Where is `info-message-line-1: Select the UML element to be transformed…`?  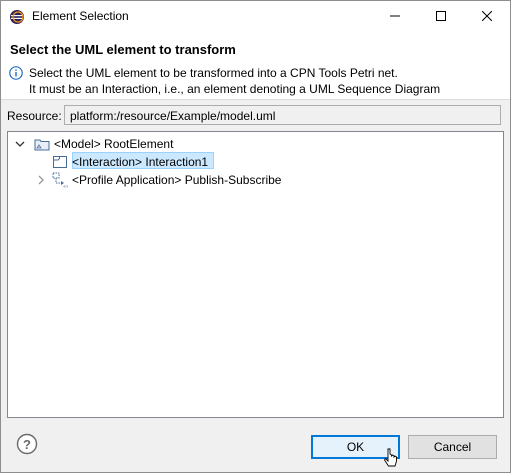
info-message-line-1: Select the UML element to be transformed… is located at coordinates (213, 73).